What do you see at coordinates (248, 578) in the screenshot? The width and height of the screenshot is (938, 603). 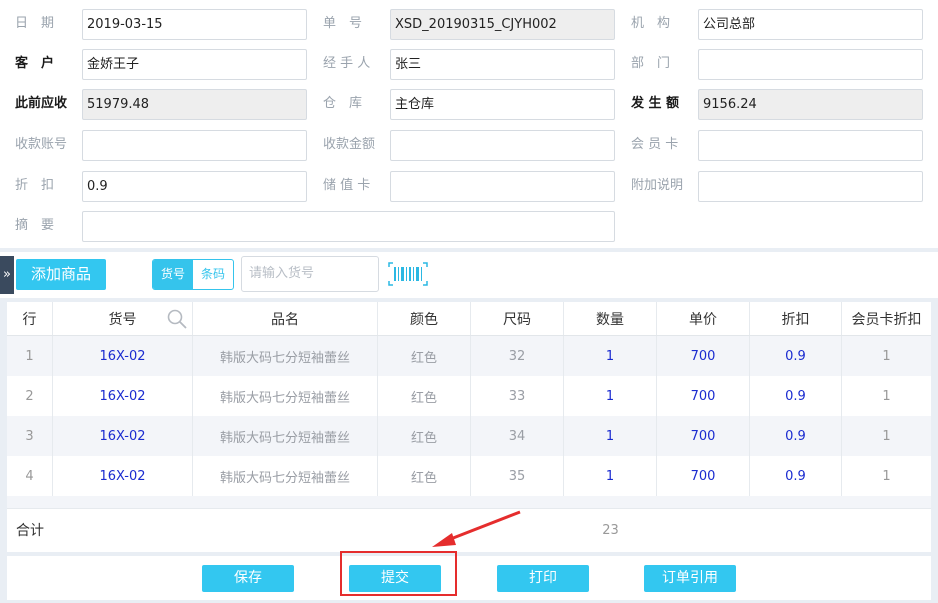 I see `save-button: 保存` at bounding box center [248, 578].